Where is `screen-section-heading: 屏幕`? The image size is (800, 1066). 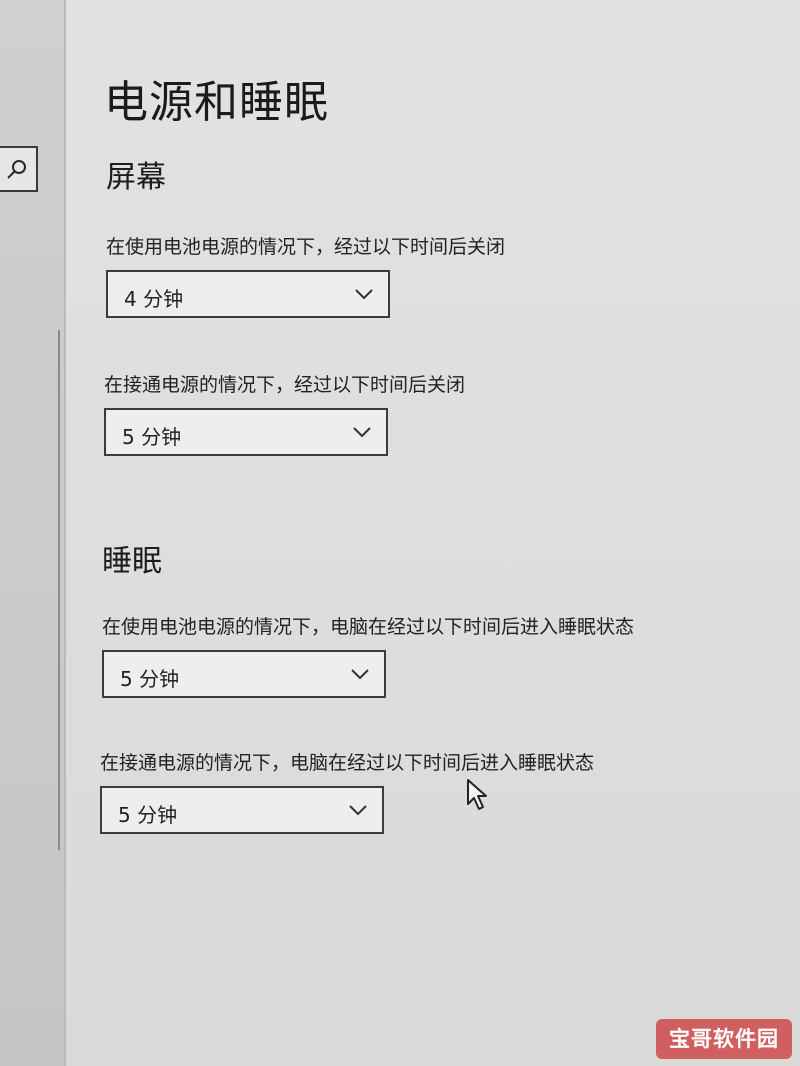 screen-section-heading: 屏幕 is located at coordinates (136, 177).